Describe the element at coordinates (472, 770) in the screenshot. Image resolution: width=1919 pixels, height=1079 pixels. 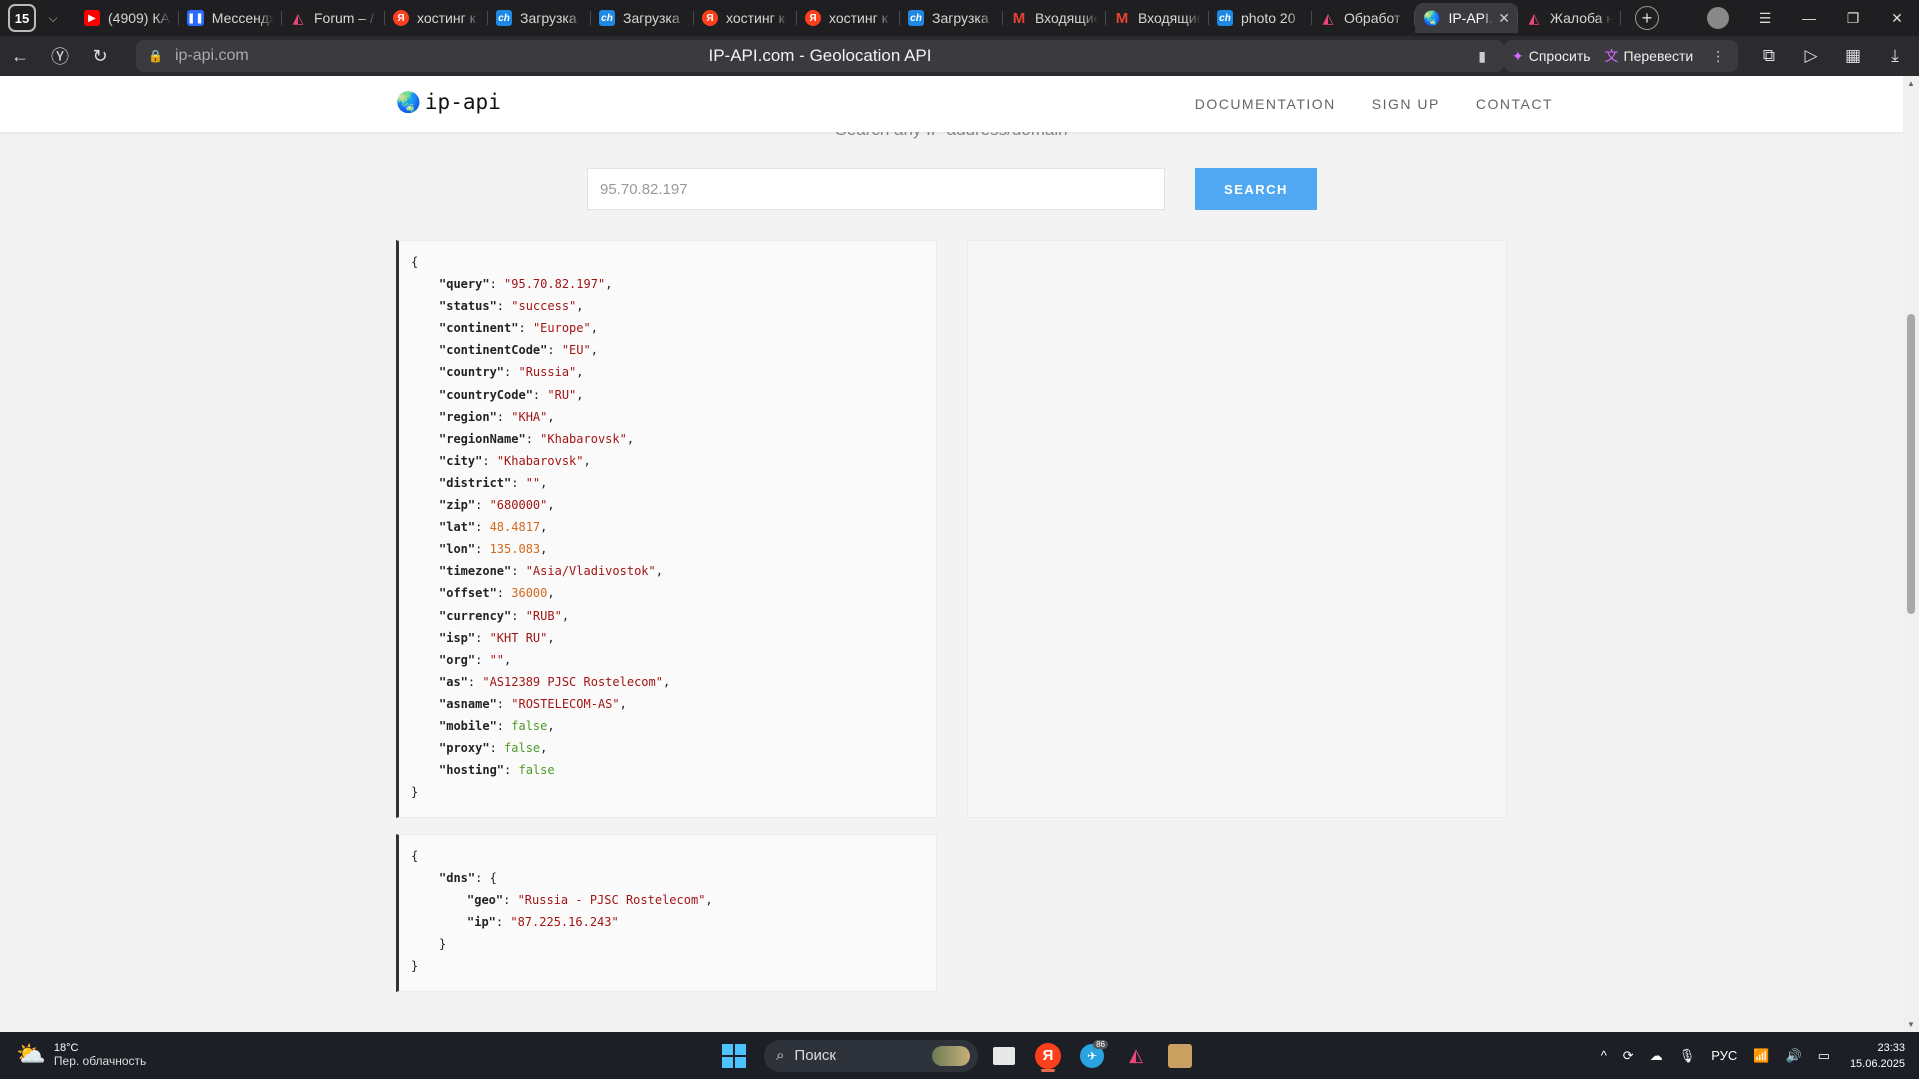
I see `json-key: "hosting"` at that location.